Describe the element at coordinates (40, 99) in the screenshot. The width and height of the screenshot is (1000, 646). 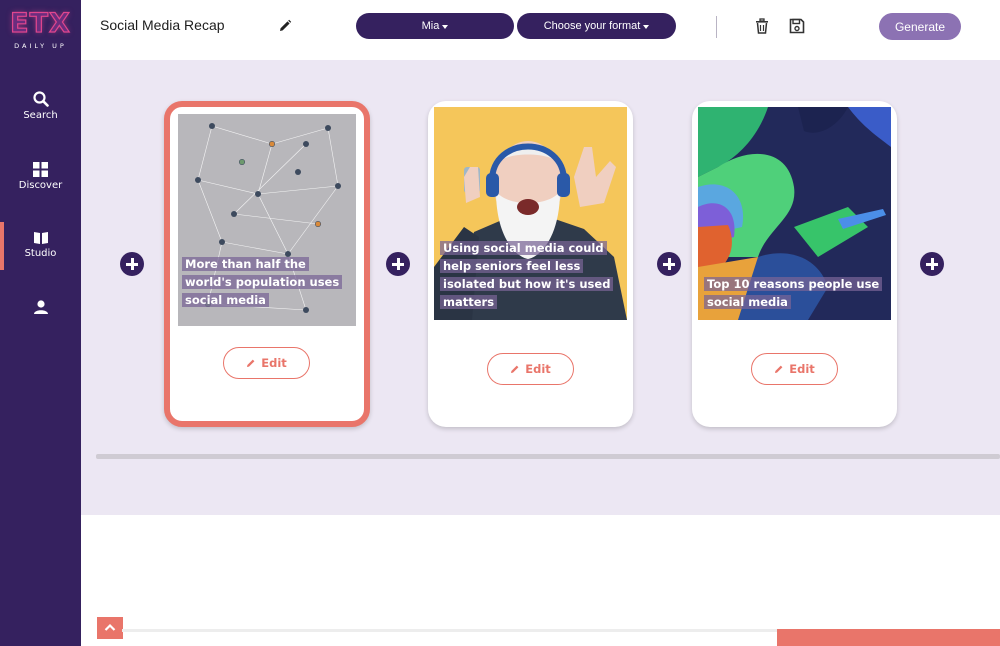
I see `search-icon` at that location.